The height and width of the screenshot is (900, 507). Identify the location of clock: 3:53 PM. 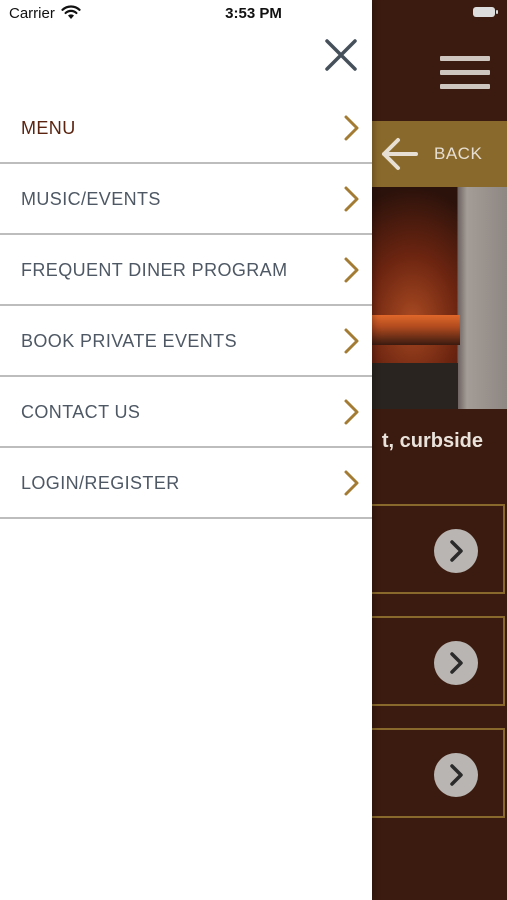
(253, 13).